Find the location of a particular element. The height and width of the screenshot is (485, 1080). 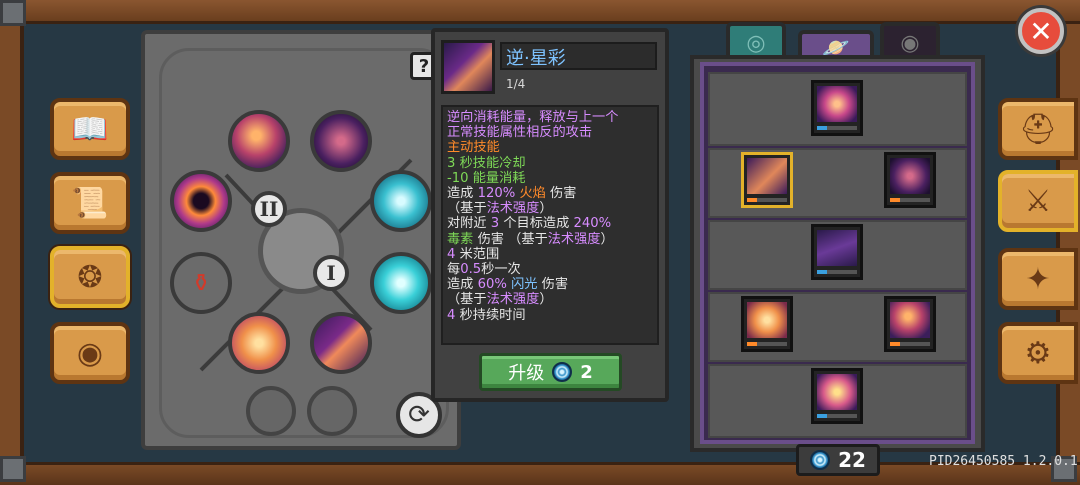

description-segment: 240% is located at coordinates (592, 224).